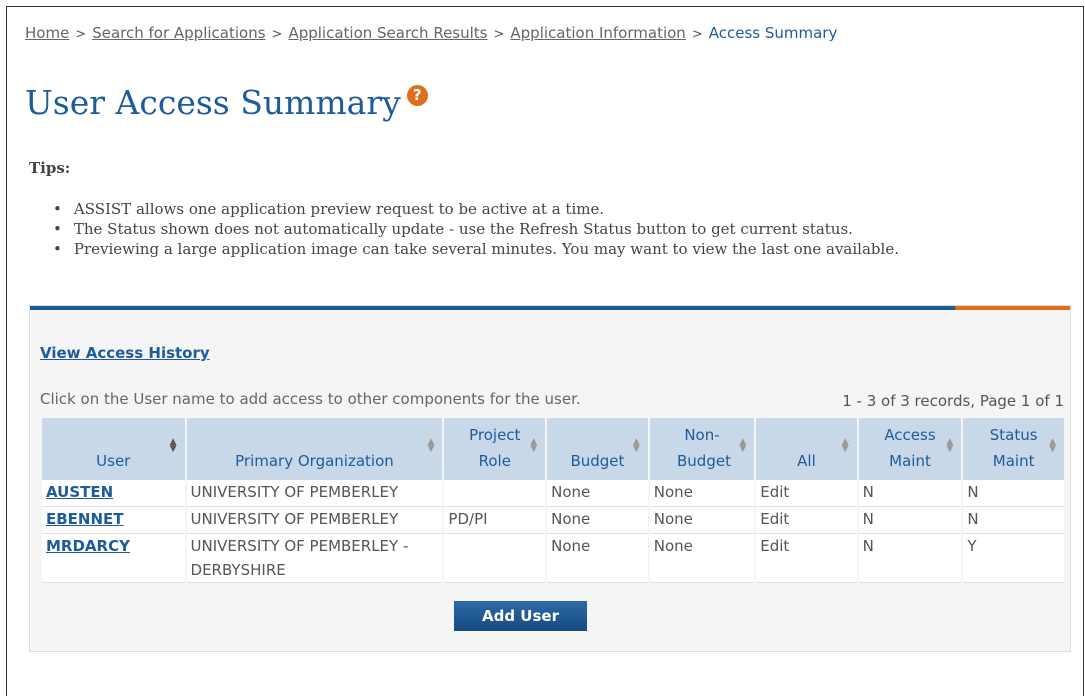 The width and height of the screenshot is (1085, 696). What do you see at coordinates (387, 33) in the screenshot?
I see `breadcrumb-application-search-results: Application Search Results` at bounding box center [387, 33].